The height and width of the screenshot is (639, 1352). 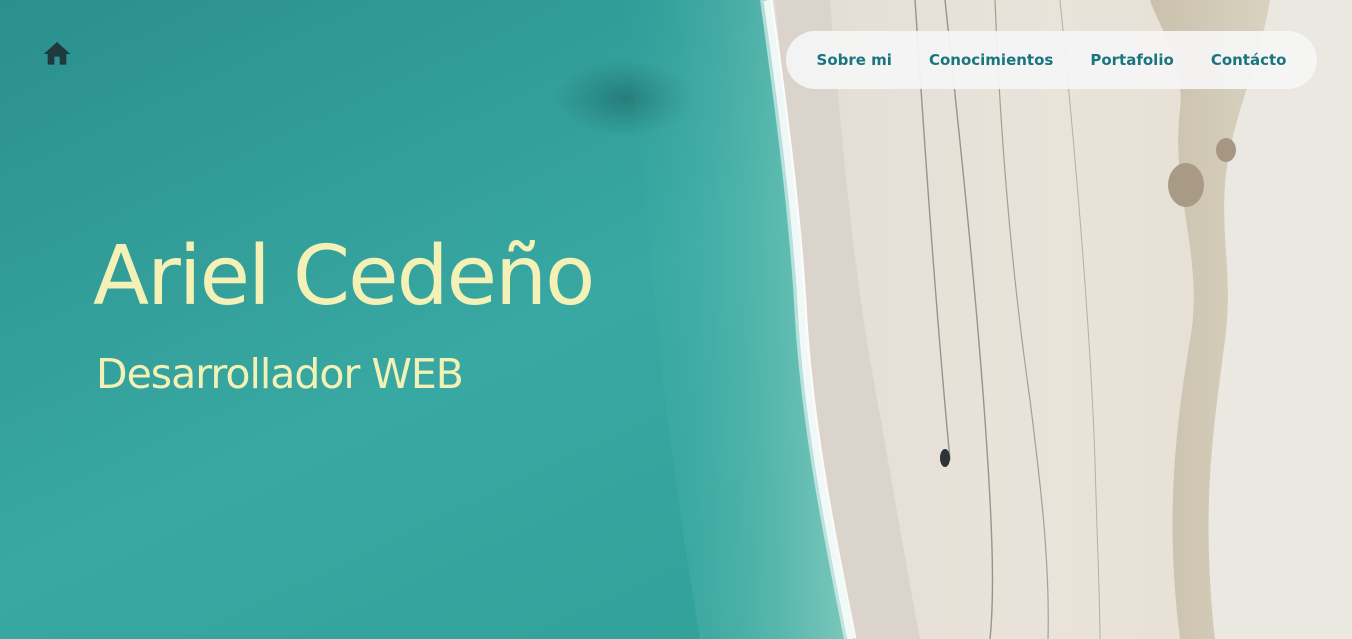 What do you see at coordinates (57, 54) in the screenshot?
I see `home-icon` at bounding box center [57, 54].